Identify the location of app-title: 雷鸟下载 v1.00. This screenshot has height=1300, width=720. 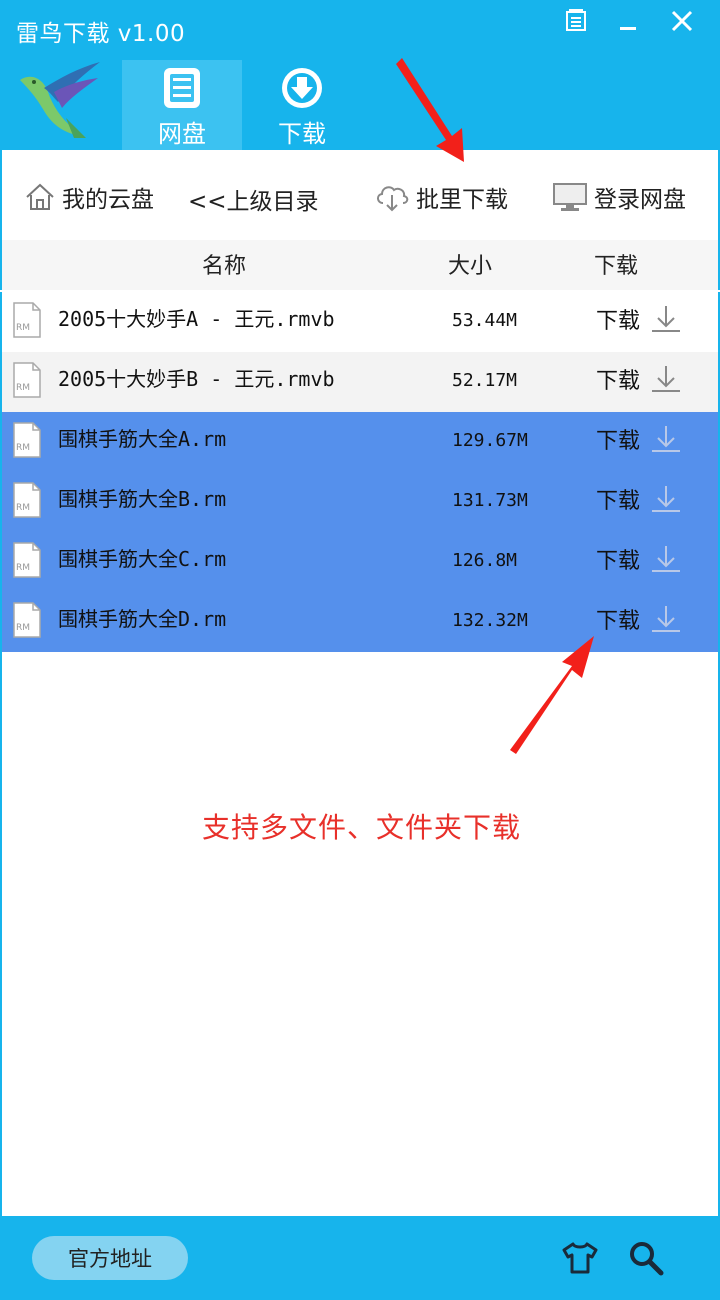
(101, 34).